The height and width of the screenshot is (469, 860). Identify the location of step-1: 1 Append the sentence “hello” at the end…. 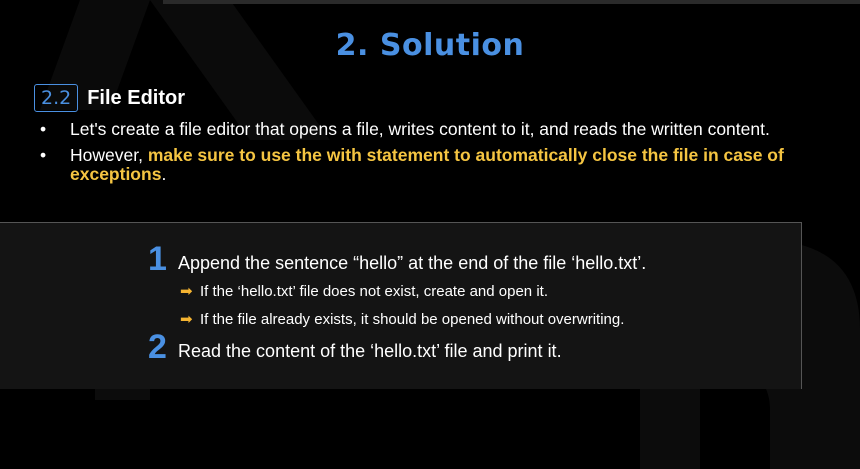
(397, 259).